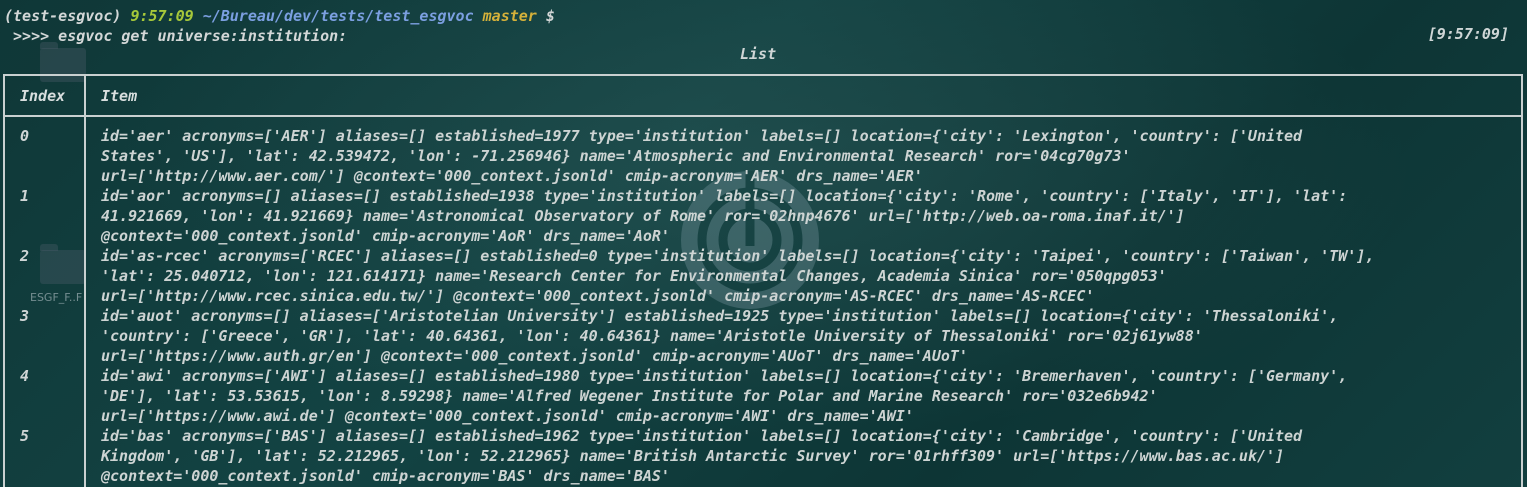 This screenshot has width=1527, height=487. I want to click on table-header-index: Index, so click(43, 96).